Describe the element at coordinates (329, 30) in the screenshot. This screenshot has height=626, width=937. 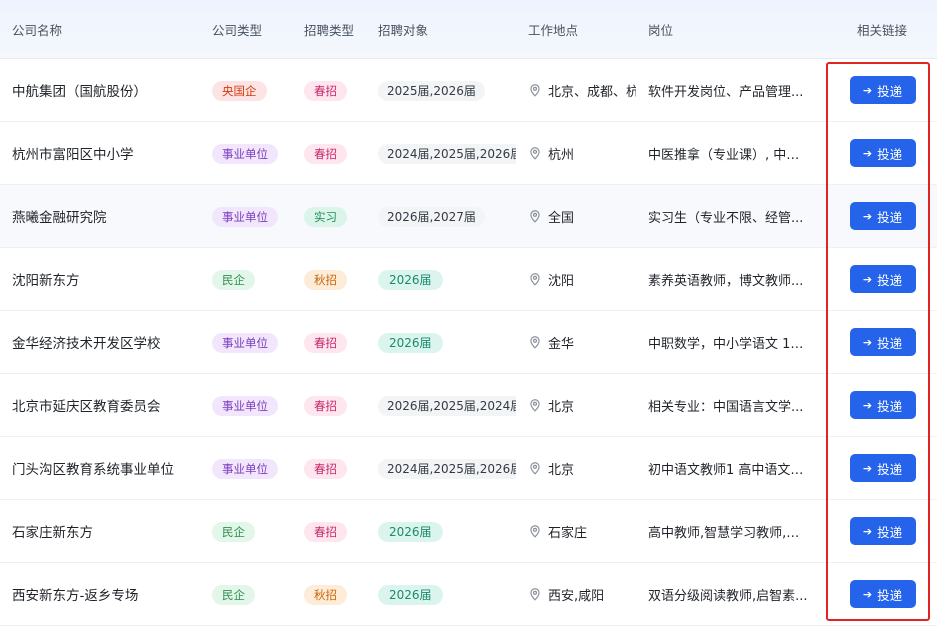
I see `header-recruit-type: 招聘类型` at that location.